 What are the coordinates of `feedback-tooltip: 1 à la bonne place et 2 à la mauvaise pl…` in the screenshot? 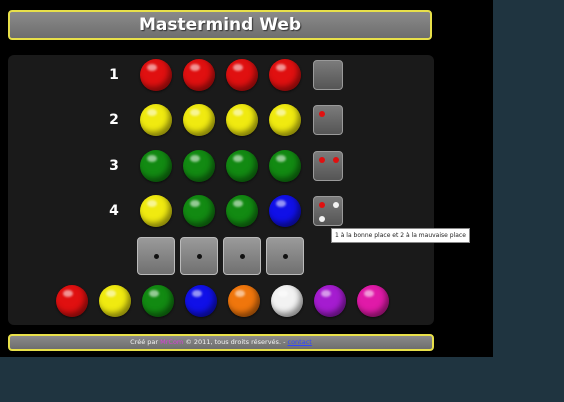 It's located at (400, 235).